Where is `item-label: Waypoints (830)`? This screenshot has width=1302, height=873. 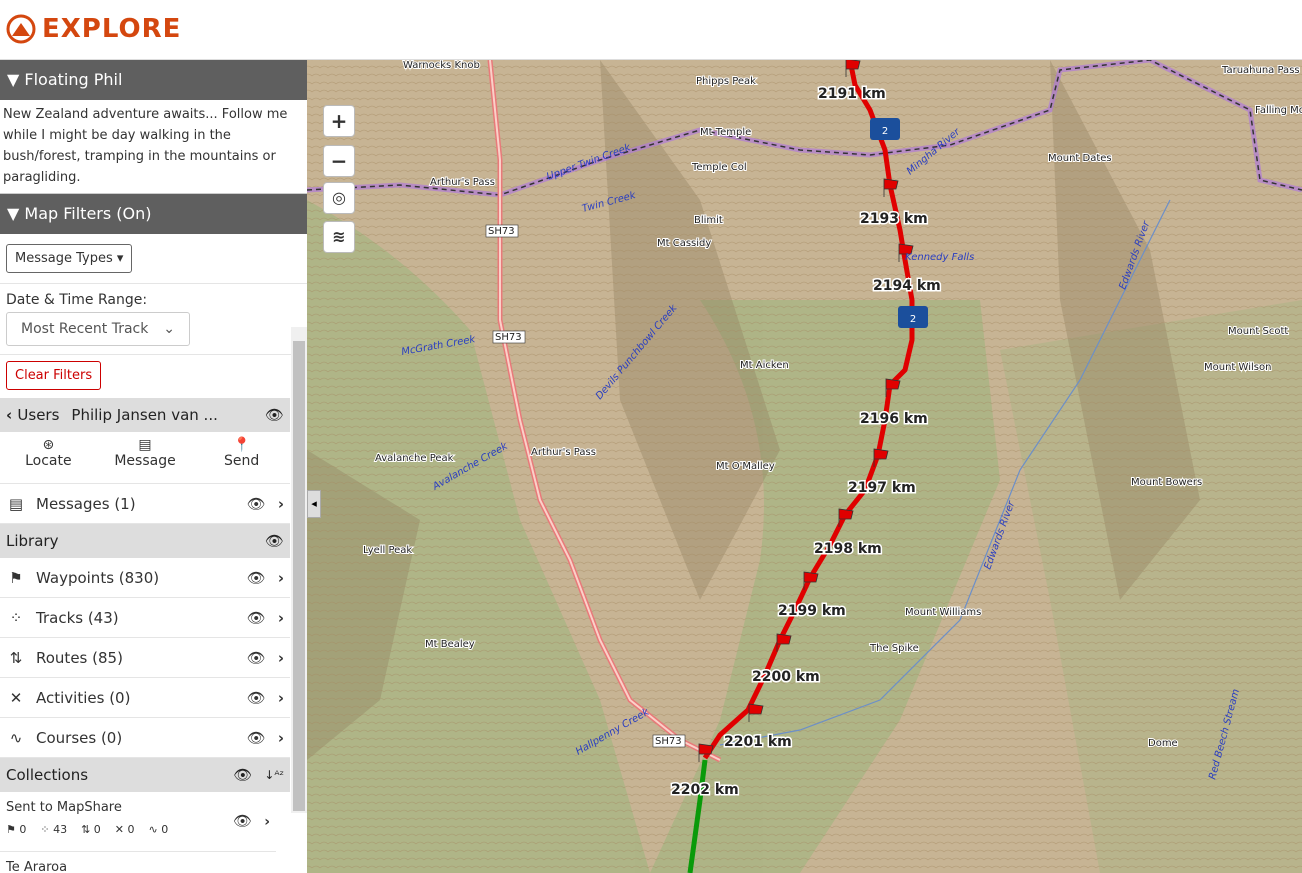 item-label: Waypoints (830) is located at coordinates (98, 577).